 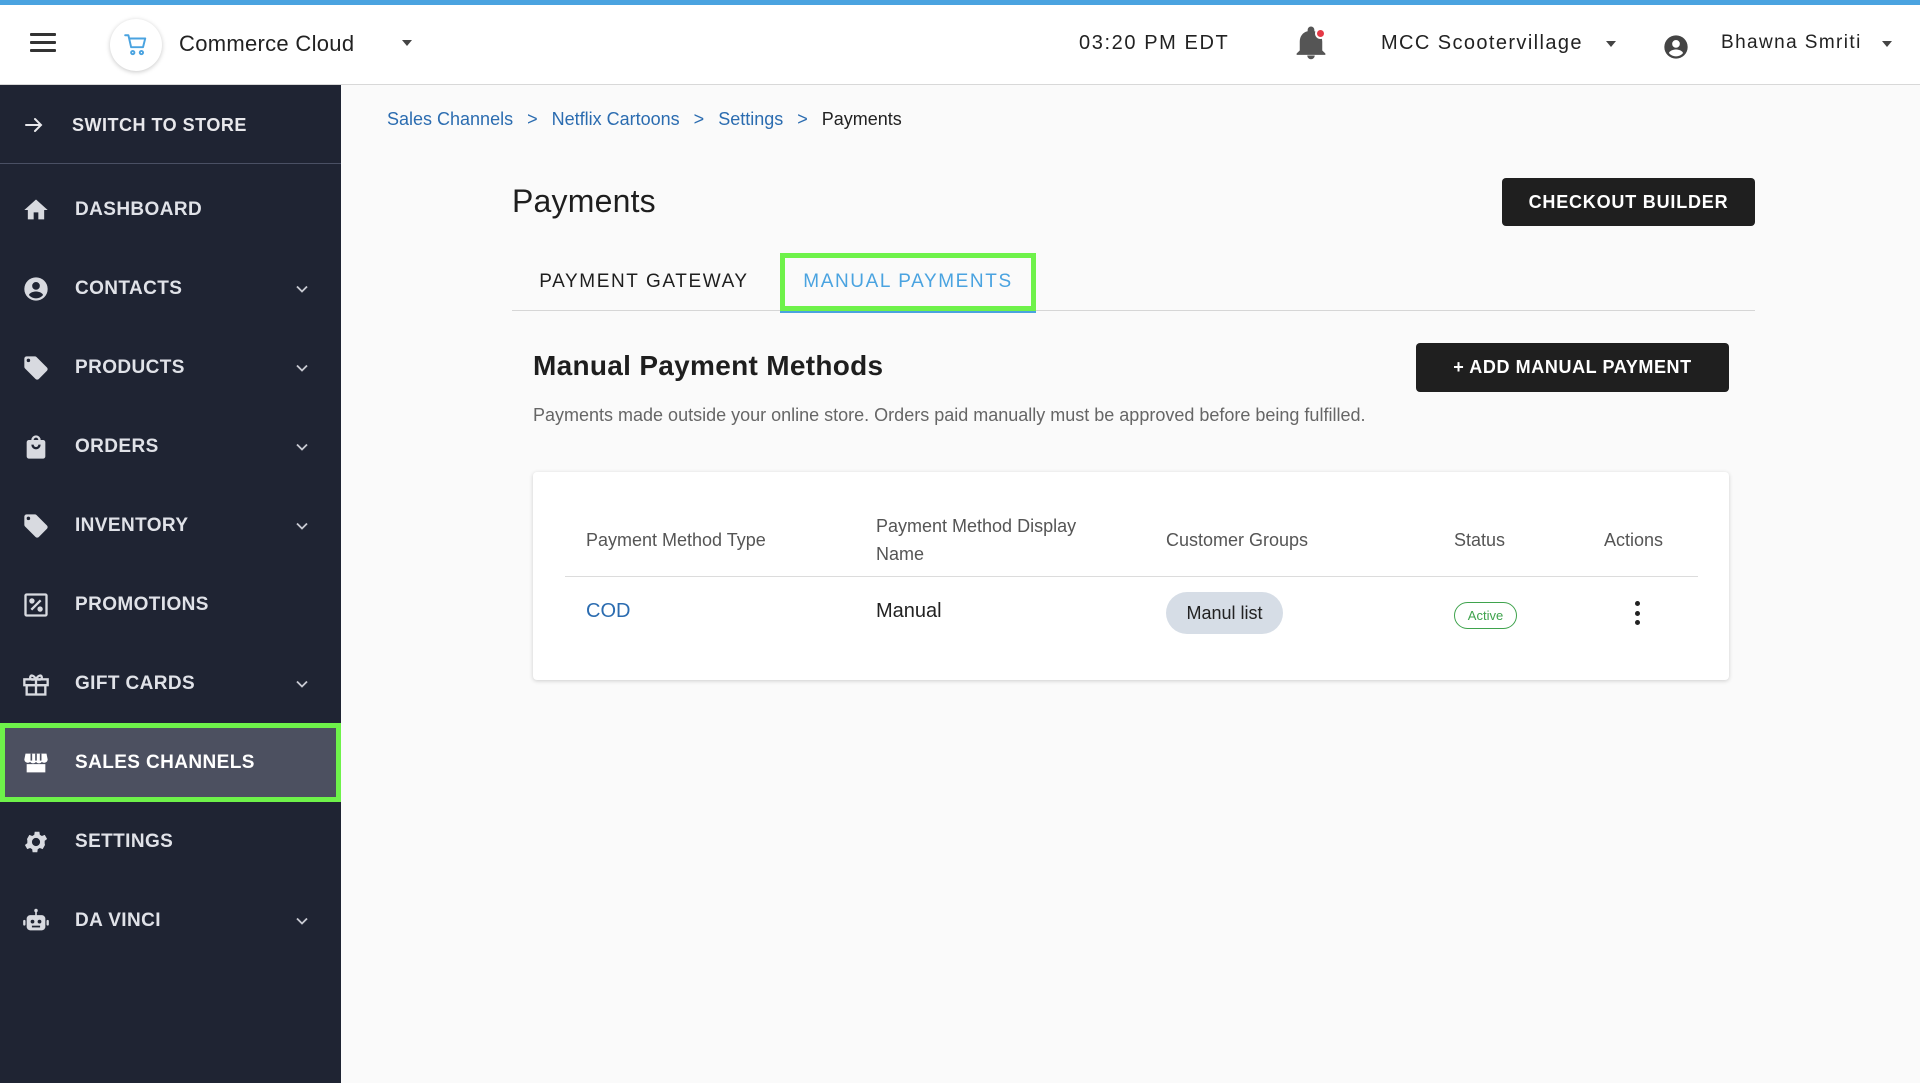 I want to click on sidebar-item-products: PRODUCTS, so click(x=170, y=367).